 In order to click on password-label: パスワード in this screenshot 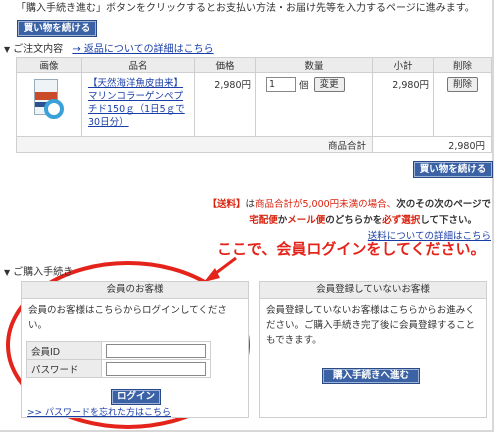, I will do `click(64, 368)`.